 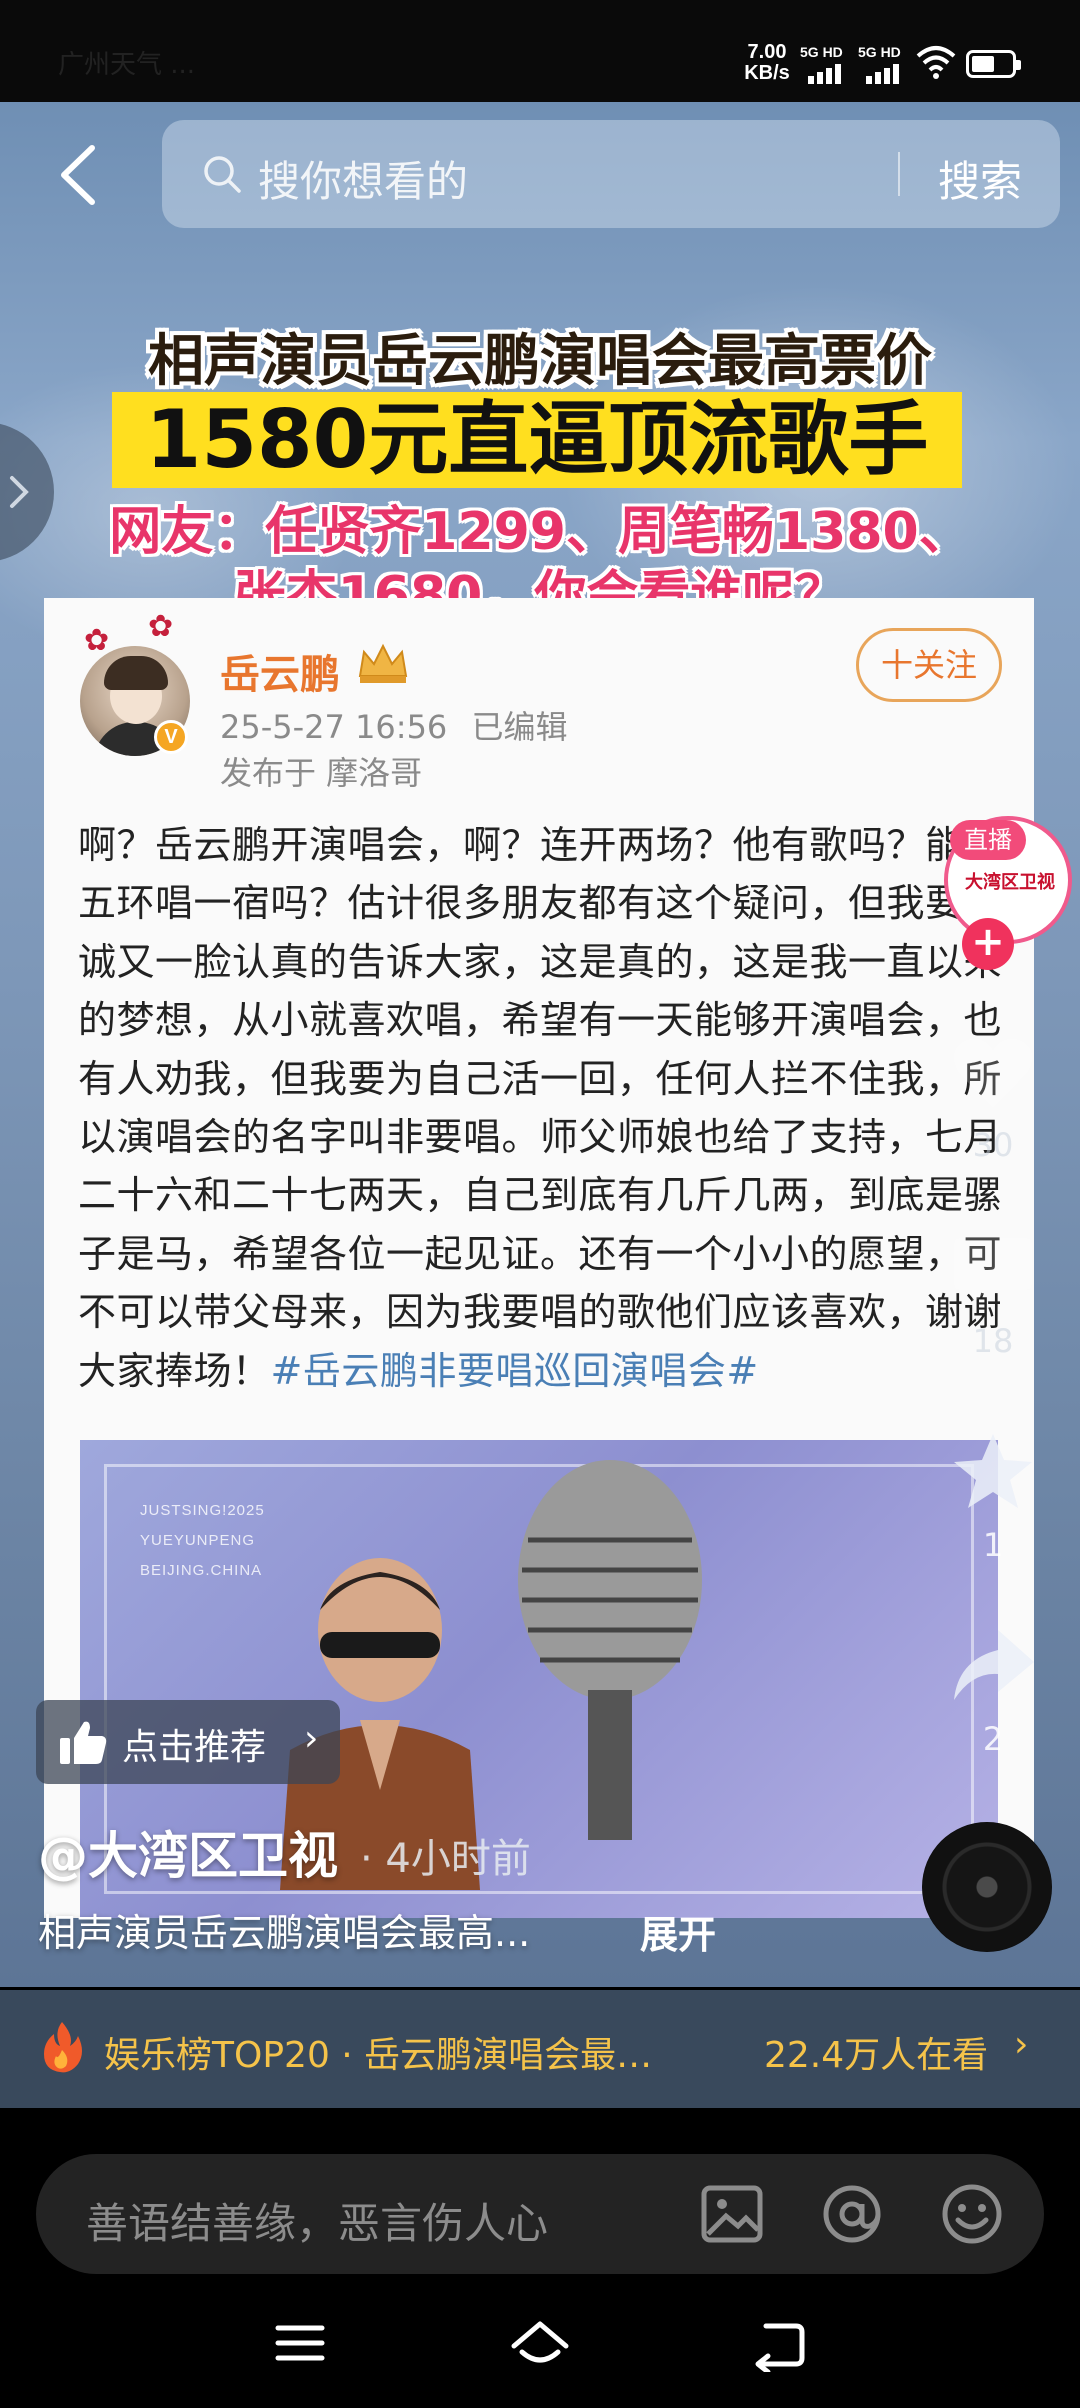 What do you see at coordinates (987, 1887) in the screenshot?
I see `music-disc-icon` at bounding box center [987, 1887].